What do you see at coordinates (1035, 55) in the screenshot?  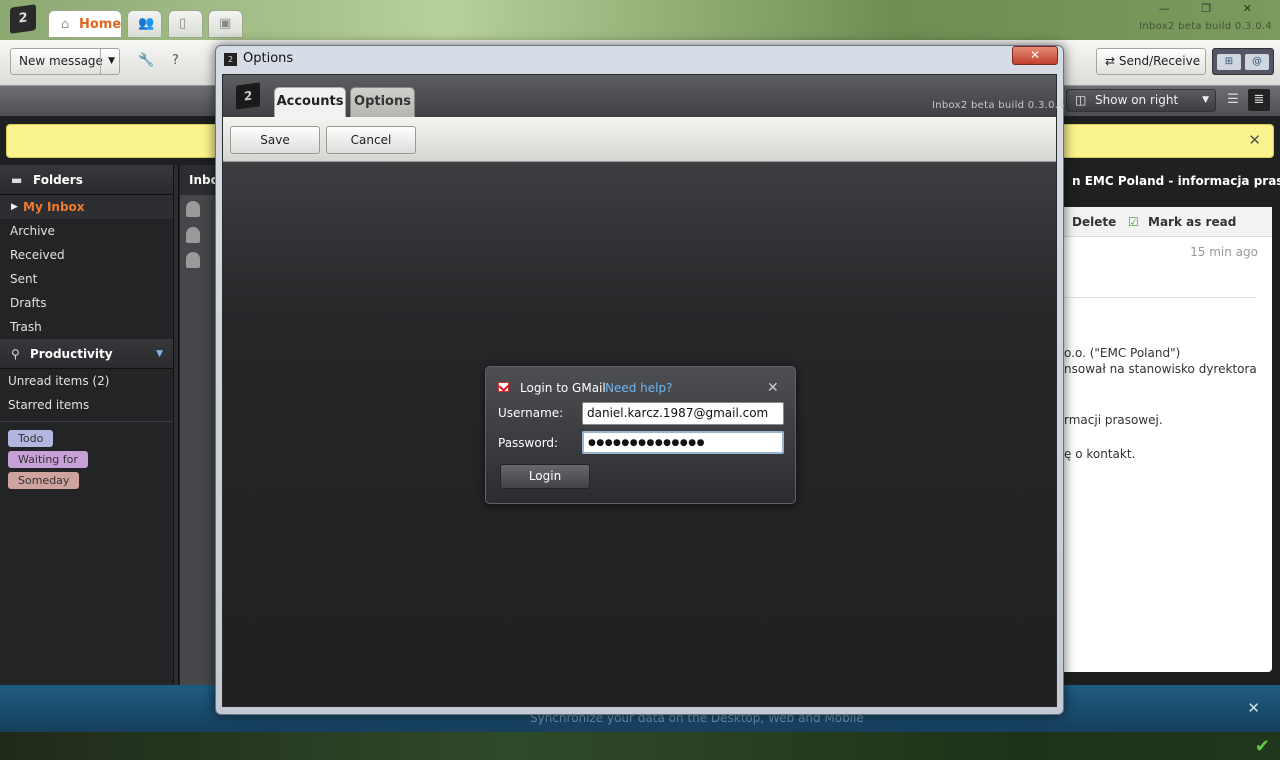 I see `close-button: ✕` at bounding box center [1035, 55].